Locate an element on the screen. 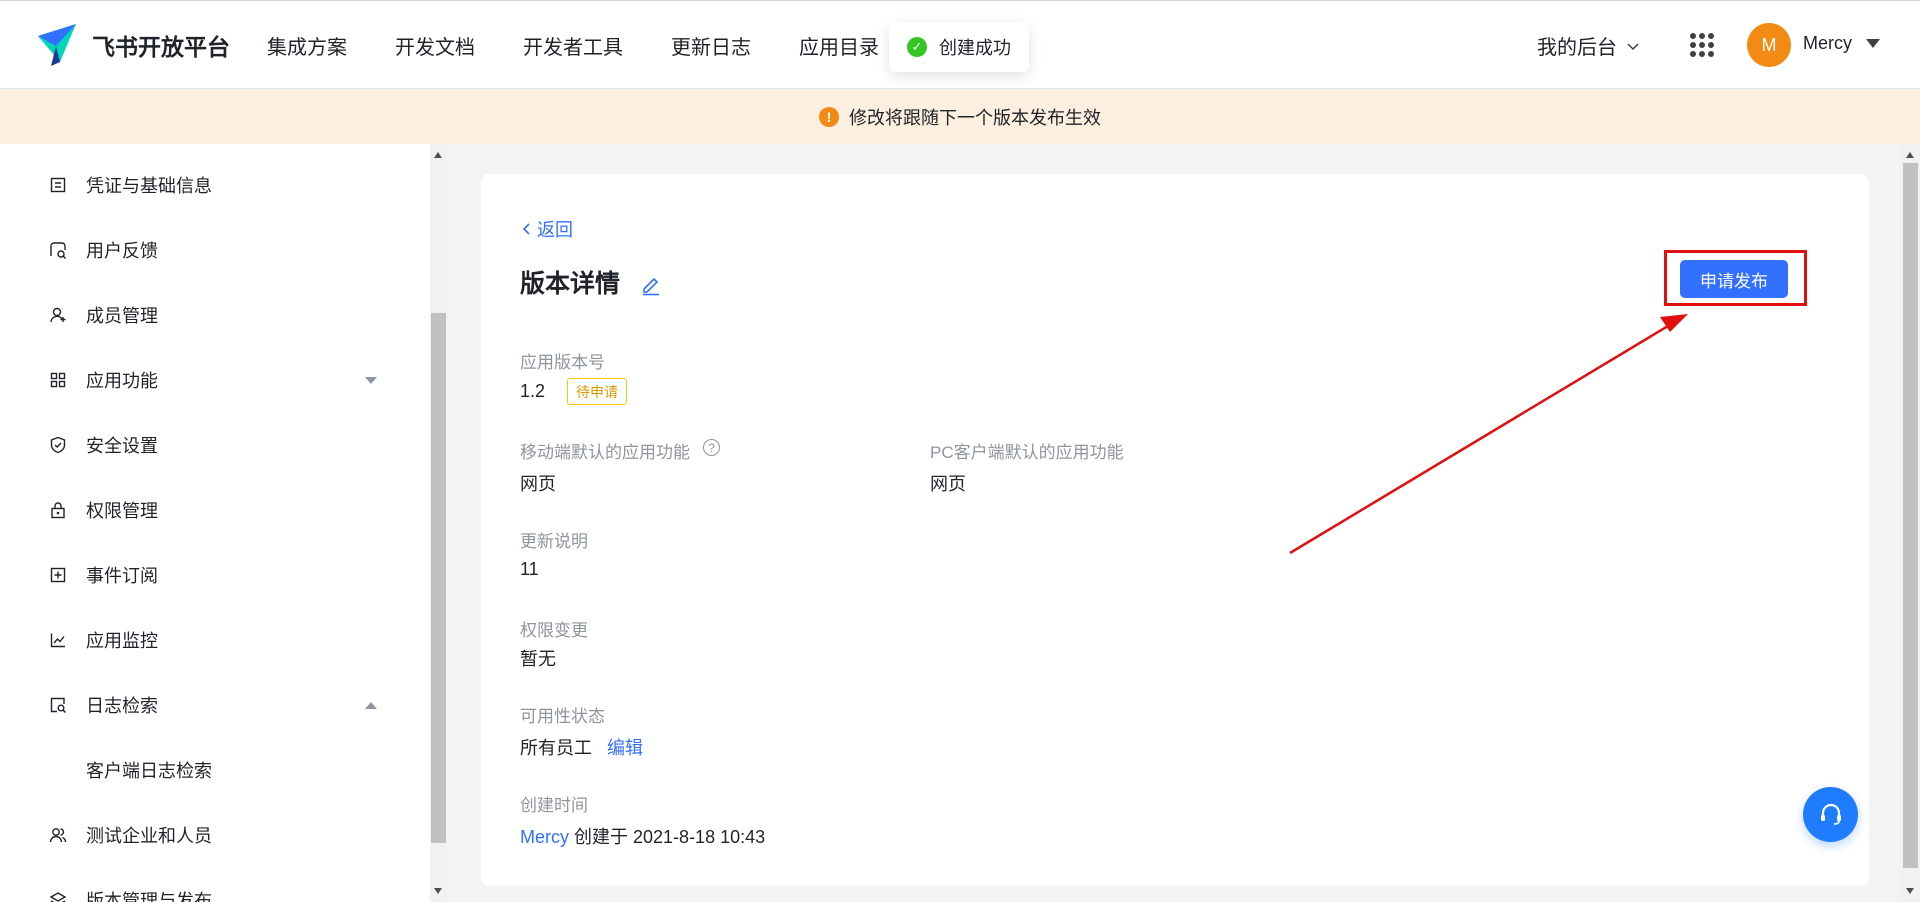  pc-default-feature-label: PC客户端默认的应用功能 is located at coordinates (1027, 452).